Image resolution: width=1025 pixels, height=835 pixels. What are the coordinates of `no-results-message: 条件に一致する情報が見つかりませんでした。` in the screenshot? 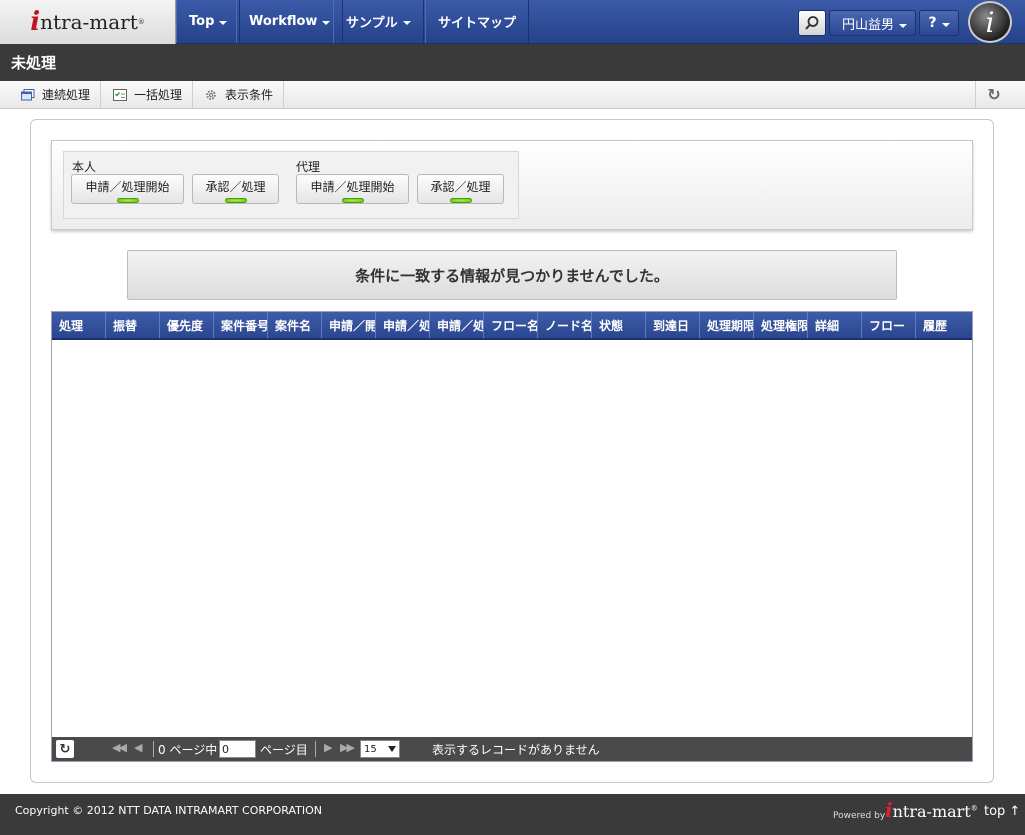 It's located at (512, 275).